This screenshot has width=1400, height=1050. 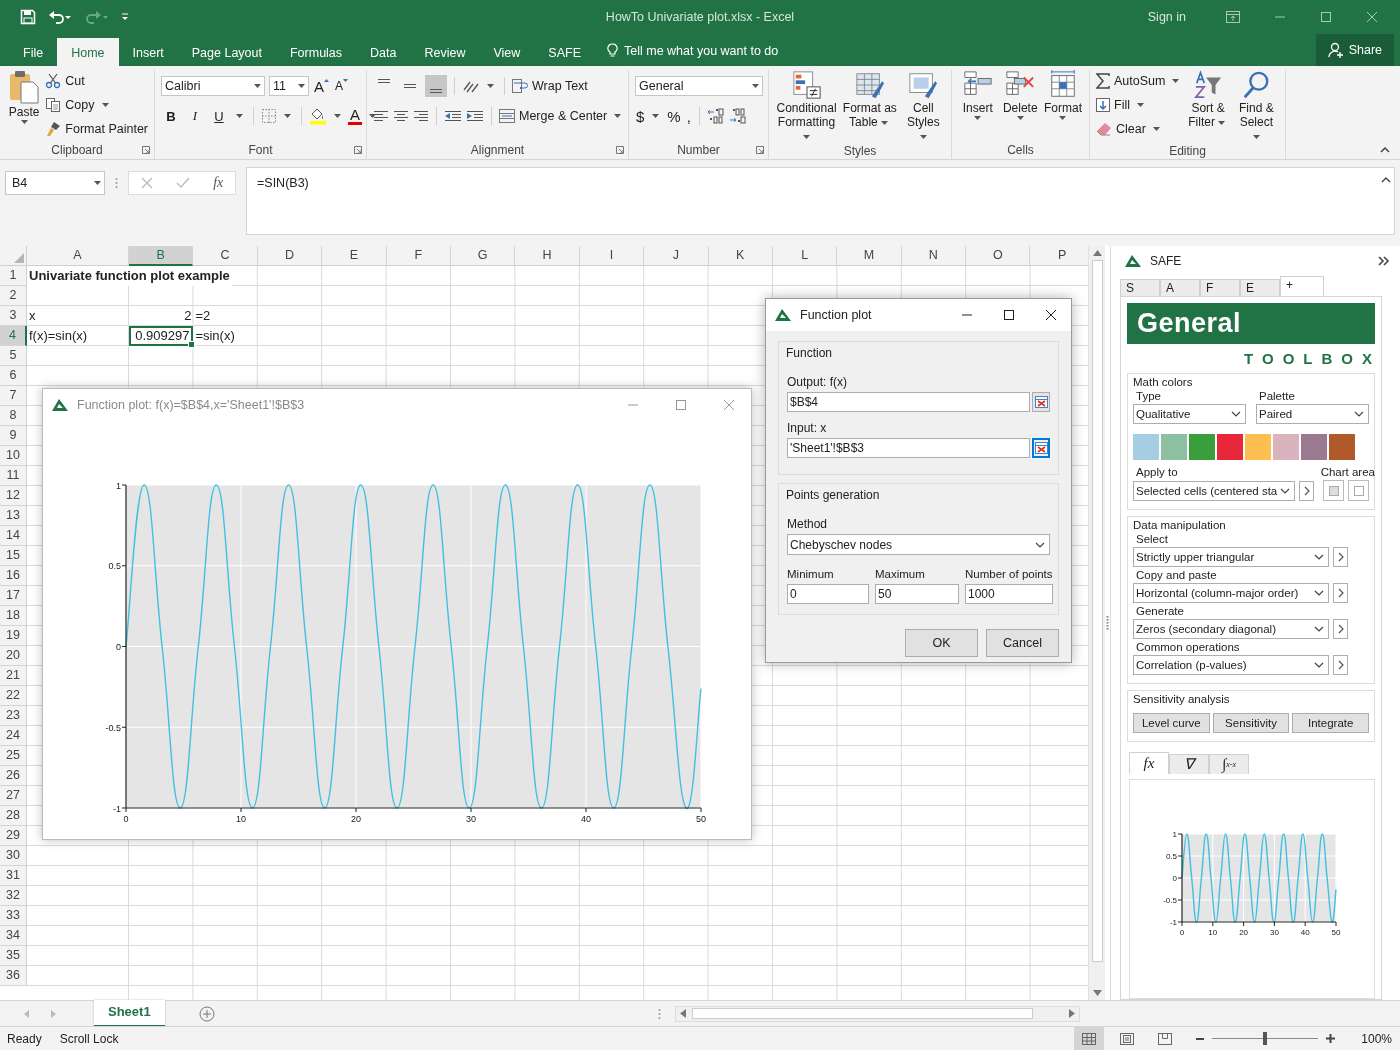 I want to click on cells-button: Insert, so click(x=978, y=95).